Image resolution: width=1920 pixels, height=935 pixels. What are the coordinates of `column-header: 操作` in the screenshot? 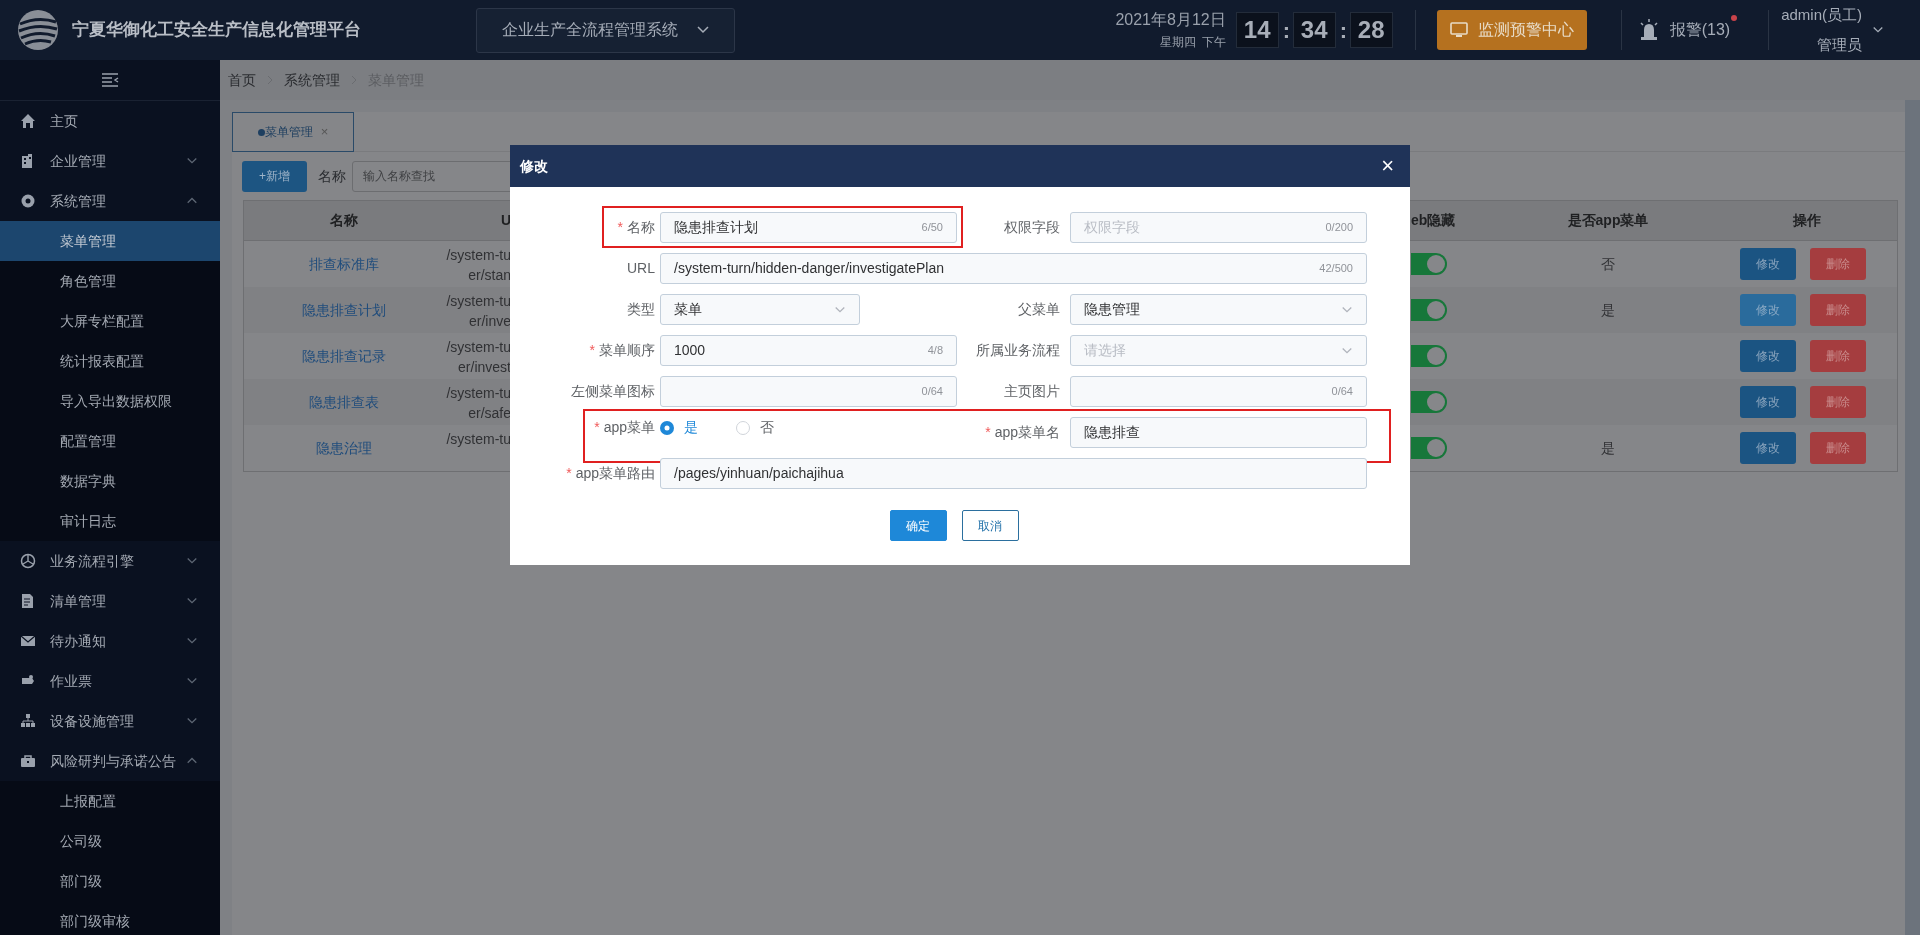 It's located at (1806, 220).